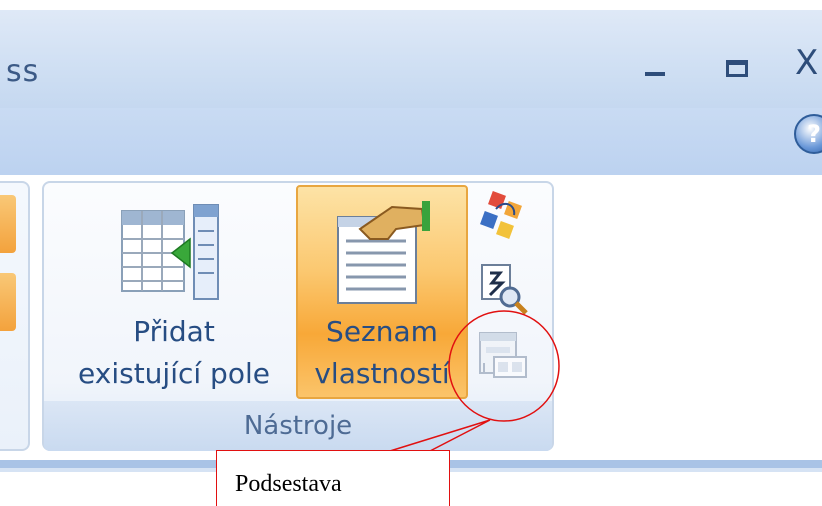 The height and width of the screenshot is (506, 822). Describe the element at coordinates (174, 373) in the screenshot. I see `add-fields-label-line2: existující pole` at that location.